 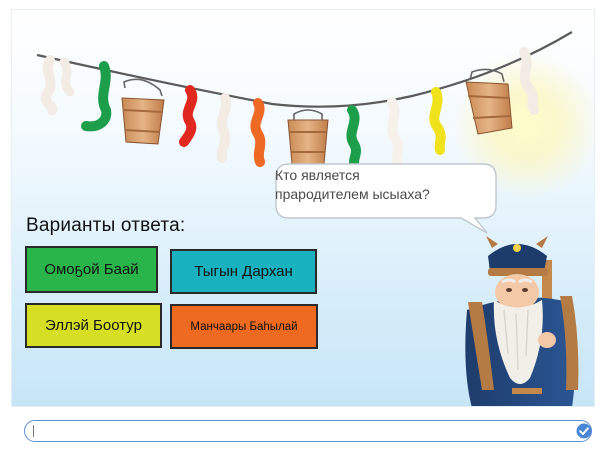 I want to click on answer-option-1: Омоҕой Баай, so click(x=91, y=269).